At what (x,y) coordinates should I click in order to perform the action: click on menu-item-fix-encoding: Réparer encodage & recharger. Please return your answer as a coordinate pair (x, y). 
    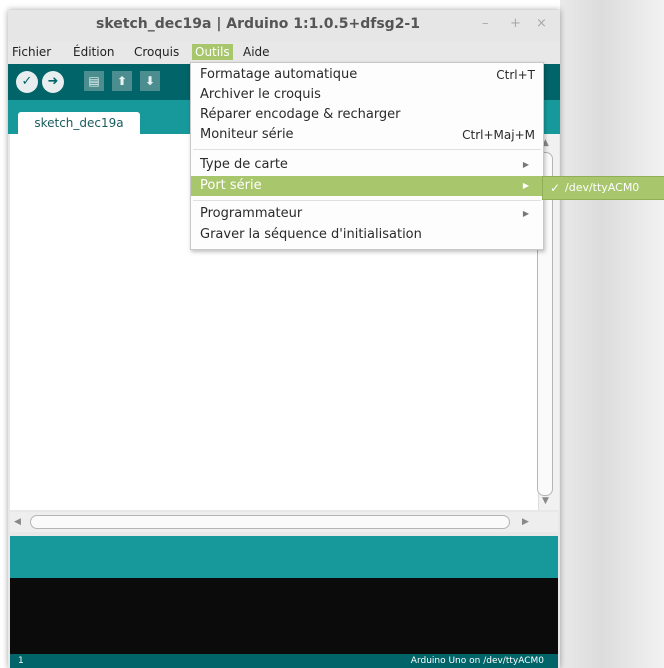
    Looking at the image, I should click on (367, 115).